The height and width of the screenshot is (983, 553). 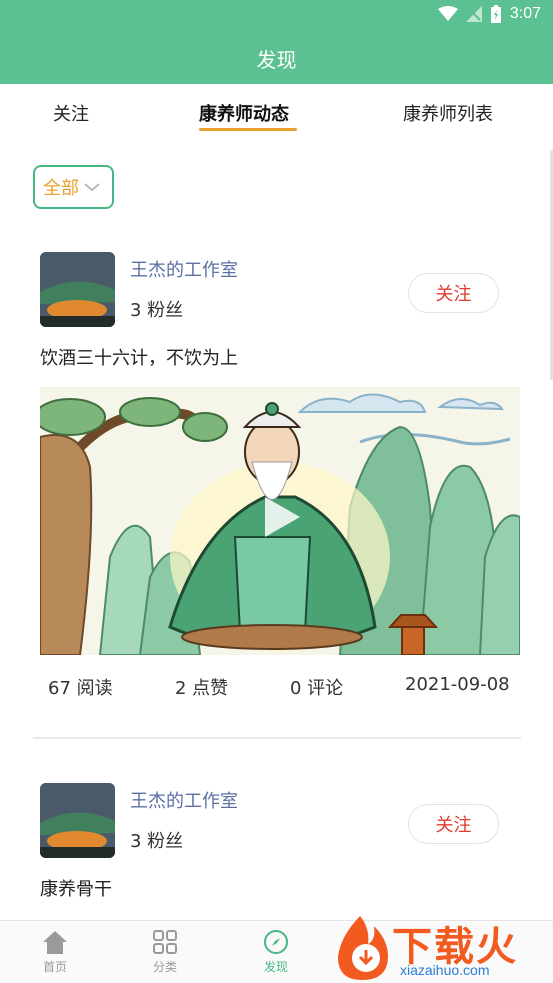 What do you see at coordinates (164, 967) in the screenshot?
I see `nav-category-label: 分类` at bounding box center [164, 967].